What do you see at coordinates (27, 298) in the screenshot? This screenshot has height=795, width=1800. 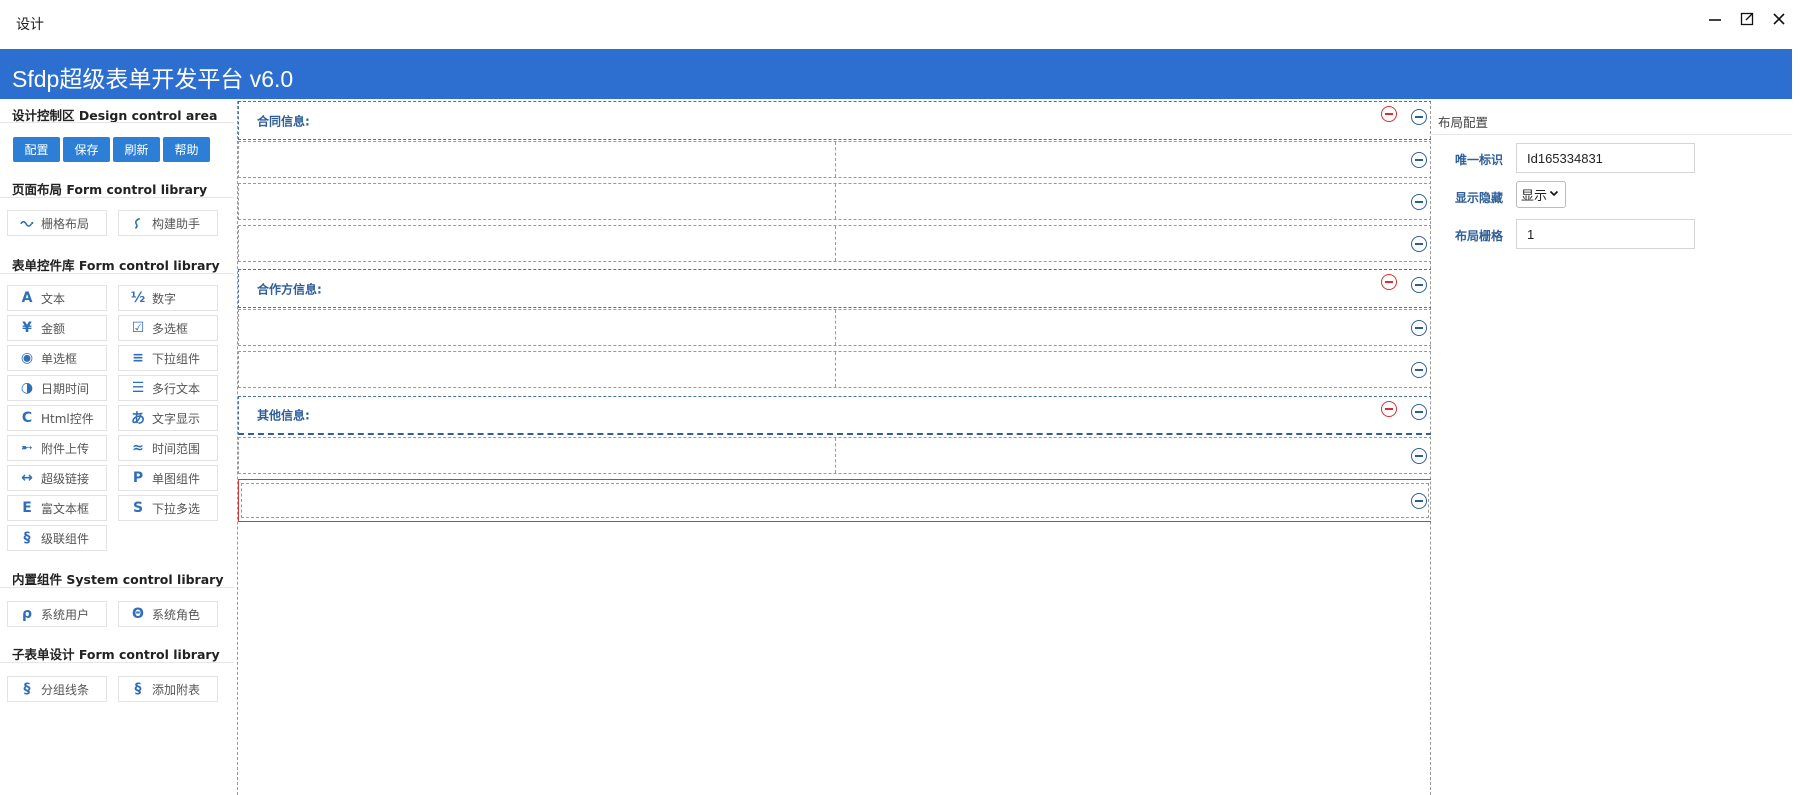 I see `text-icon: A` at bounding box center [27, 298].